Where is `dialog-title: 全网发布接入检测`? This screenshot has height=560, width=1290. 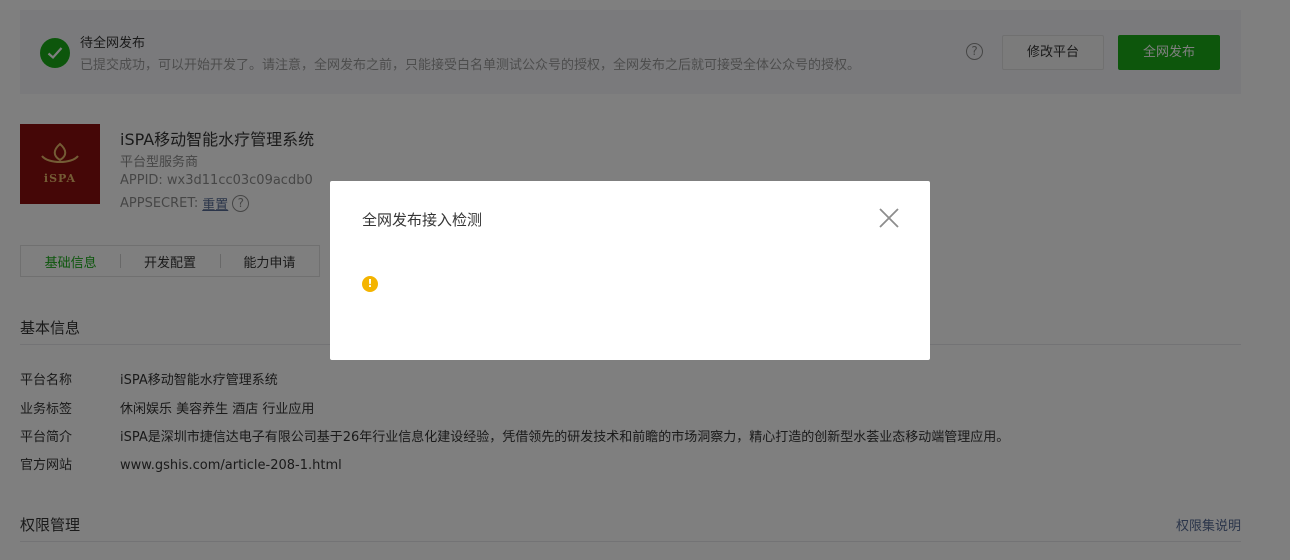
dialog-title: 全网发布接入检测 is located at coordinates (422, 220).